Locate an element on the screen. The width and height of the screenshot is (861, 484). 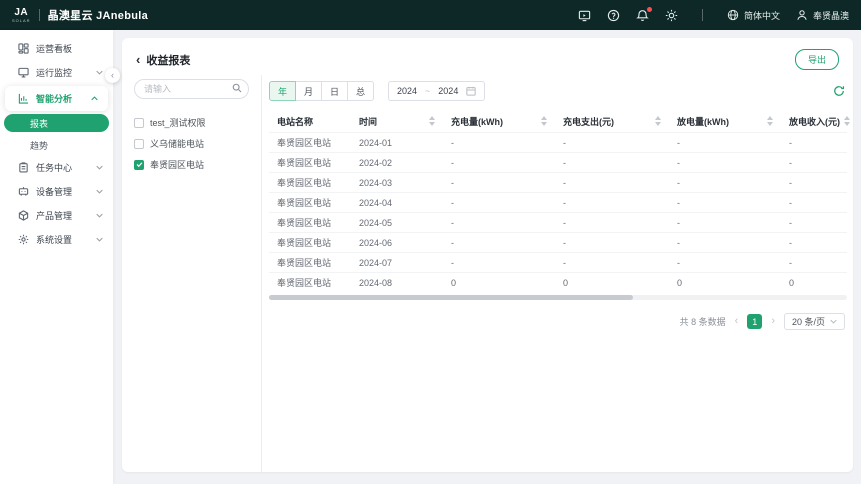
table-row: 奉贤园区电站 2024-04 - - - - is located at coordinates (558, 202).